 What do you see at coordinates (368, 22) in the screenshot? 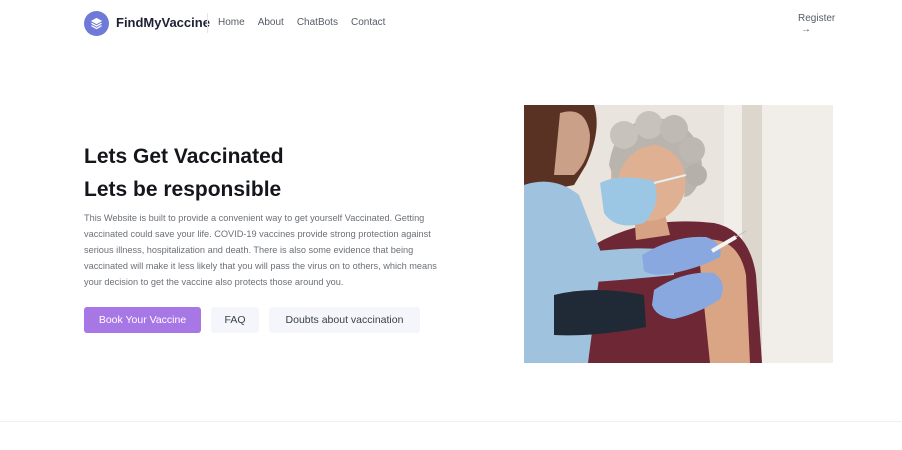
I see `nav-contact-link: Contact` at bounding box center [368, 22].